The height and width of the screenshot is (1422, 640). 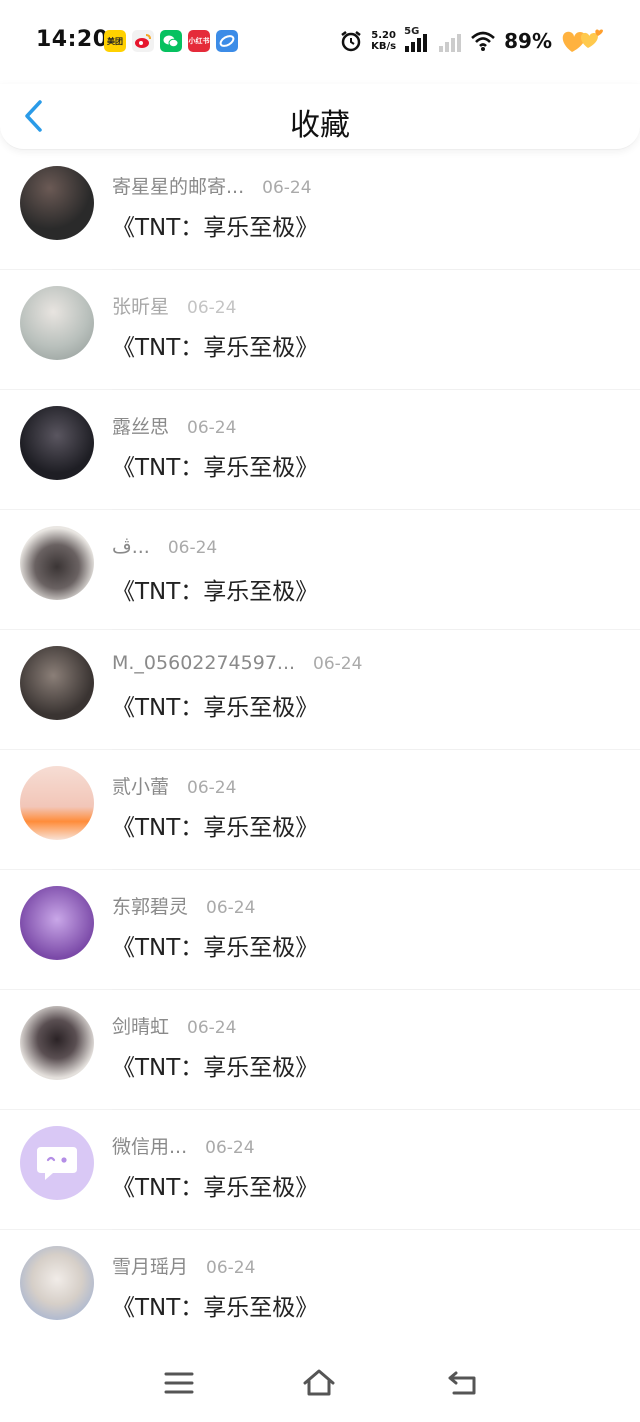 I want to click on back-arrow-icon, so click(x=462, y=1383).